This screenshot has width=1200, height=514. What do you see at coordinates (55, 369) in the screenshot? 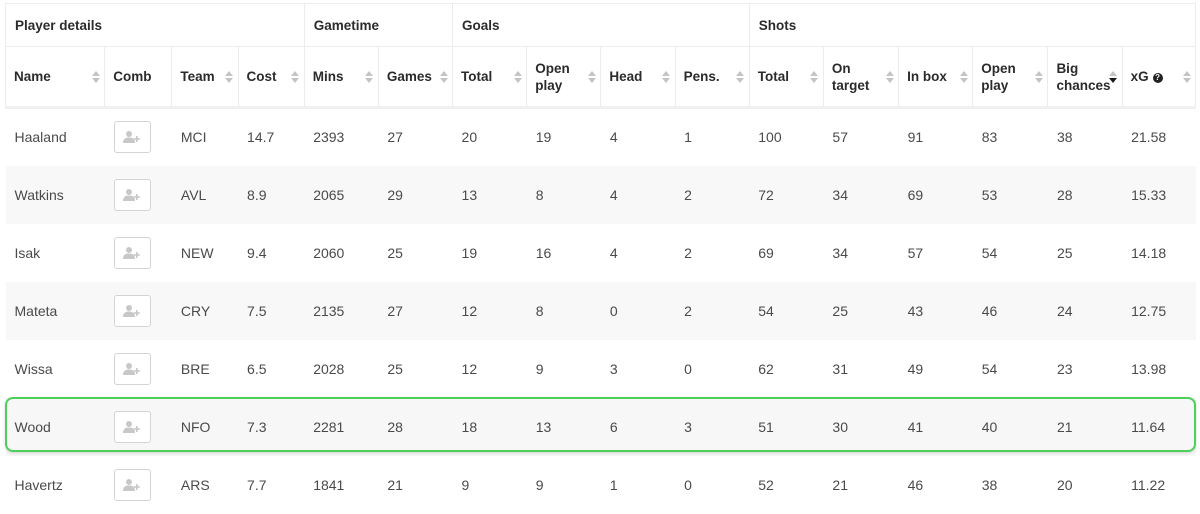
I see `cell-name: Wissa` at bounding box center [55, 369].